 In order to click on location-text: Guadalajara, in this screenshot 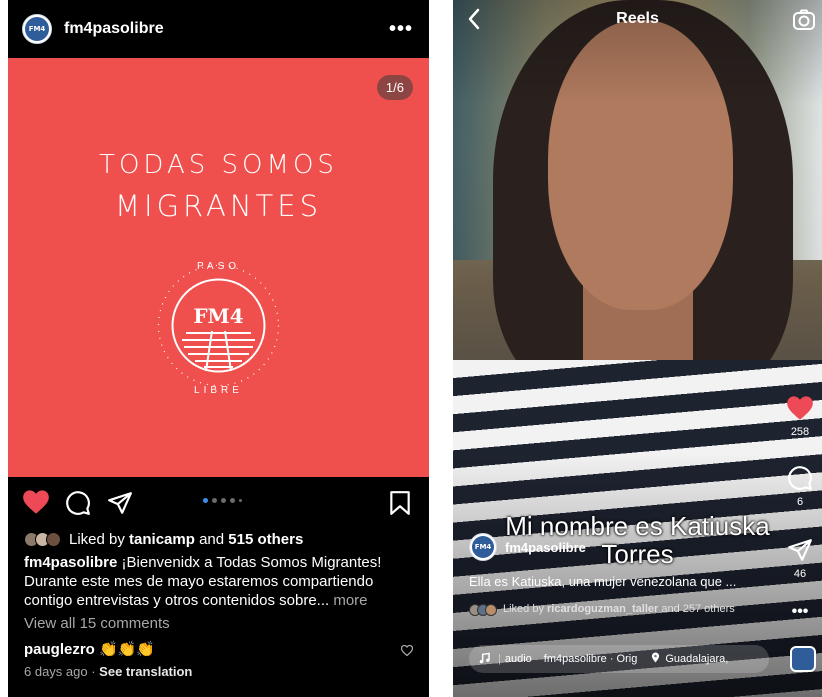, I will do `click(697, 659)`.